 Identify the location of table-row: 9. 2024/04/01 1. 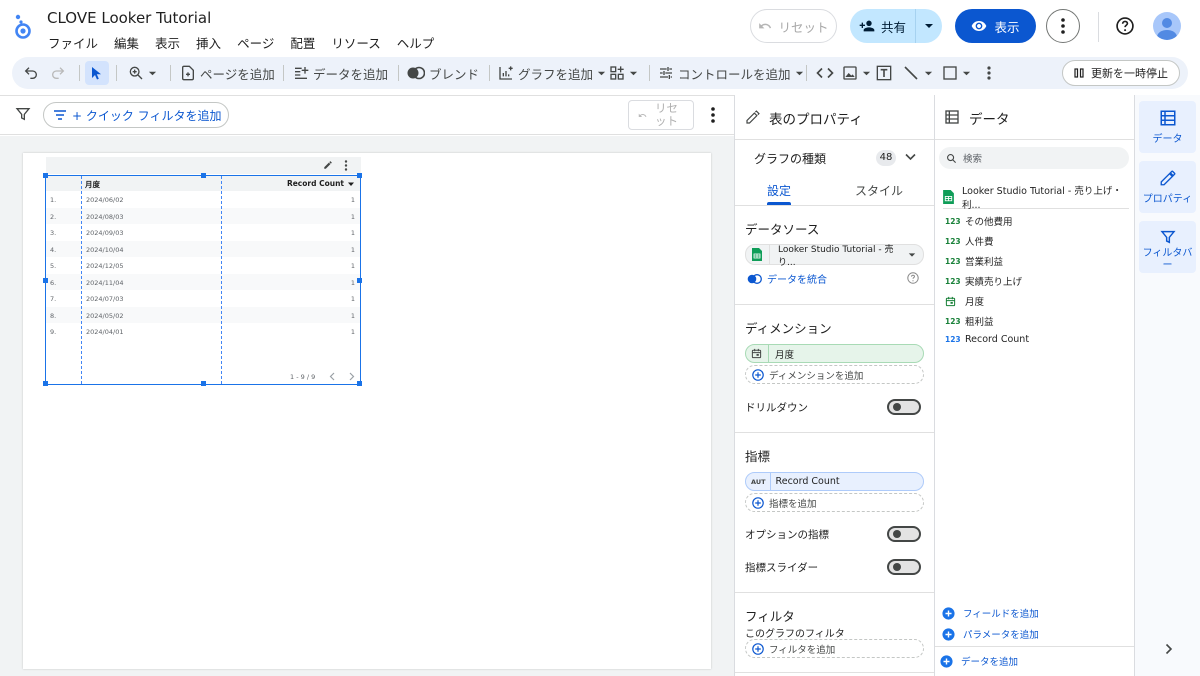
(203, 331).